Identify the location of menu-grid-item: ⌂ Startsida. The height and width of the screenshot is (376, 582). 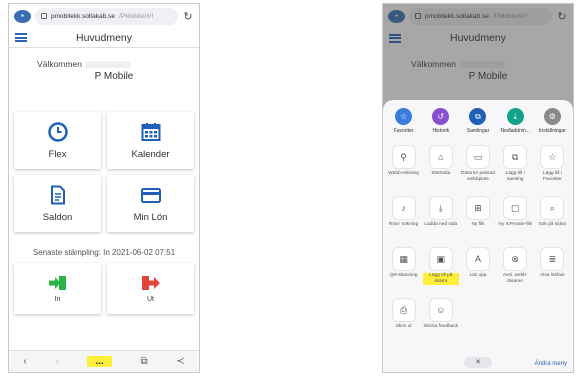
(440, 169).